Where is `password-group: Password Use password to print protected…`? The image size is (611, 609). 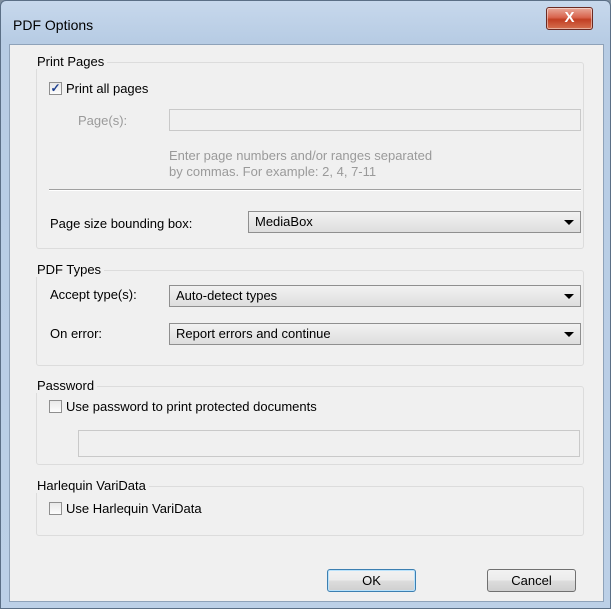
password-group: Password Use password to print protected… is located at coordinates (309, 421).